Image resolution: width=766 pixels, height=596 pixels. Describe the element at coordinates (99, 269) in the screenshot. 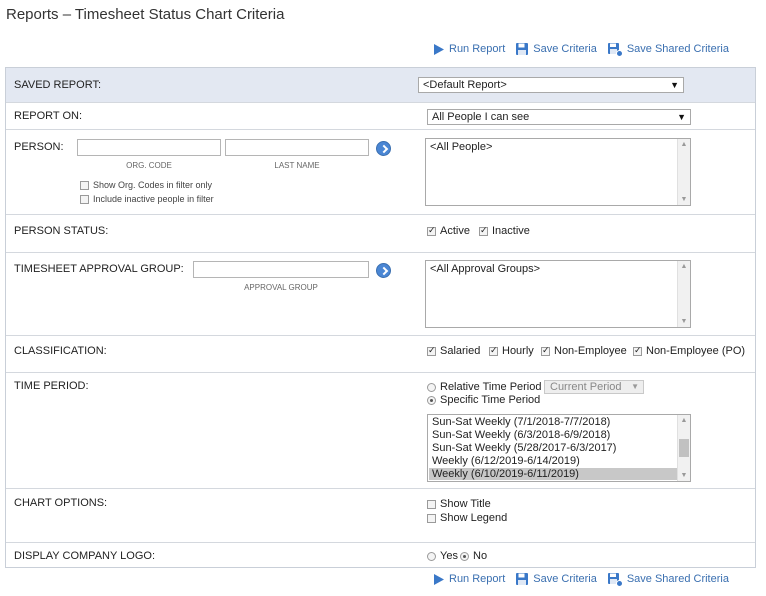

I see `approval-group-label: TIMESHEET APPROVAL GROUP:` at that location.